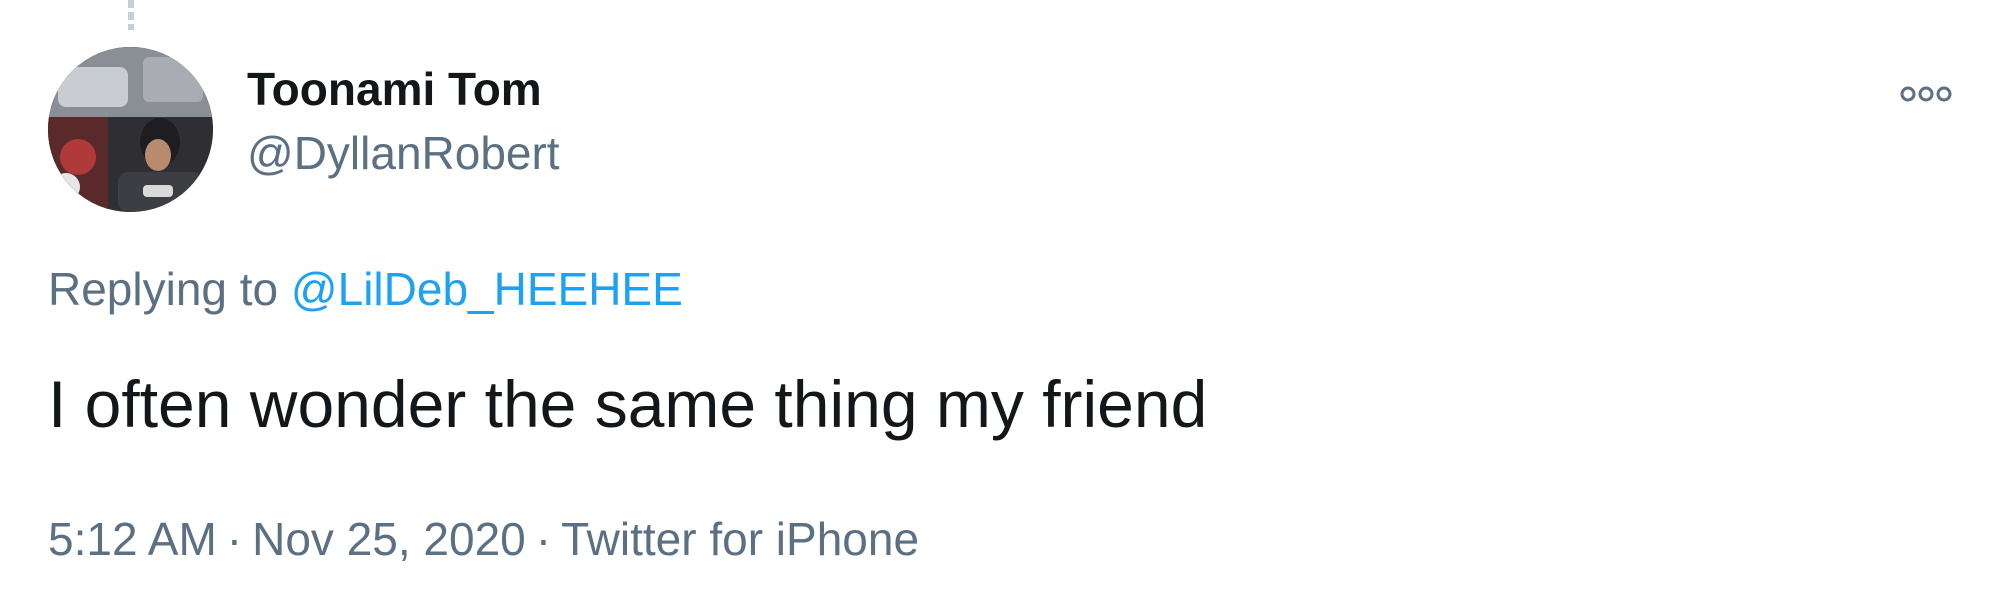 This screenshot has height=616, width=2000. What do you see at coordinates (131, 15) in the screenshot?
I see `thread-connector-line` at bounding box center [131, 15].